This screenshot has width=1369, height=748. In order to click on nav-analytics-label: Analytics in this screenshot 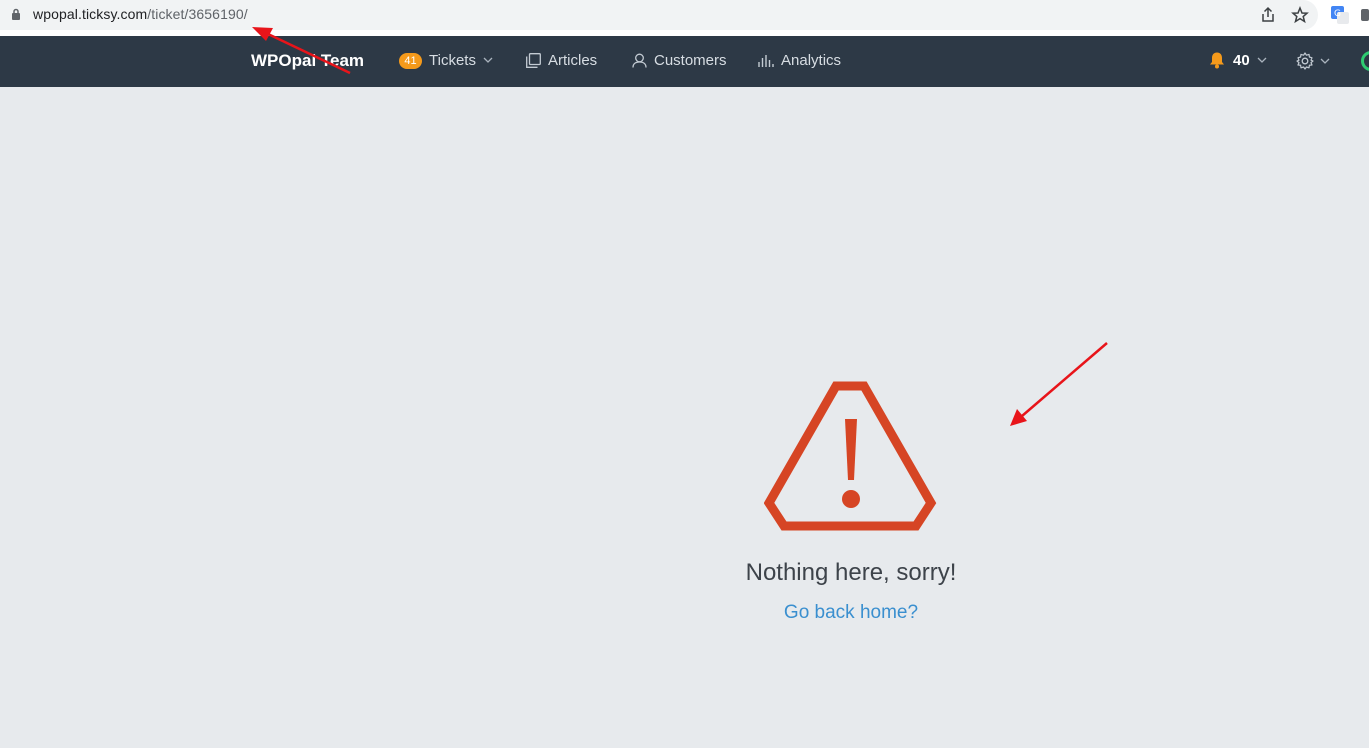, I will do `click(811, 60)`.